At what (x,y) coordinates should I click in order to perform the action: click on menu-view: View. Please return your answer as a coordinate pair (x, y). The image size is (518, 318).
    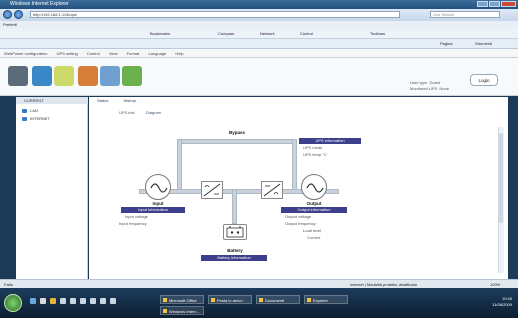
    Looking at the image, I should click on (113, 53).